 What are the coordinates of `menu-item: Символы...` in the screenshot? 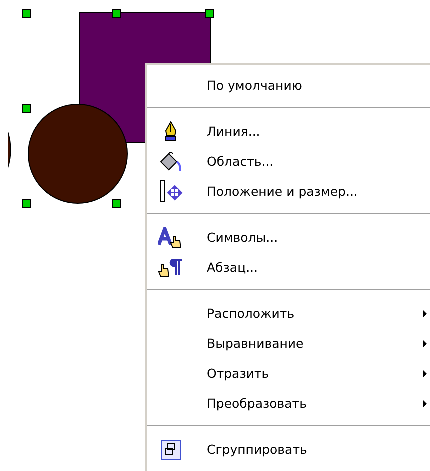 It's located at (288, 238).